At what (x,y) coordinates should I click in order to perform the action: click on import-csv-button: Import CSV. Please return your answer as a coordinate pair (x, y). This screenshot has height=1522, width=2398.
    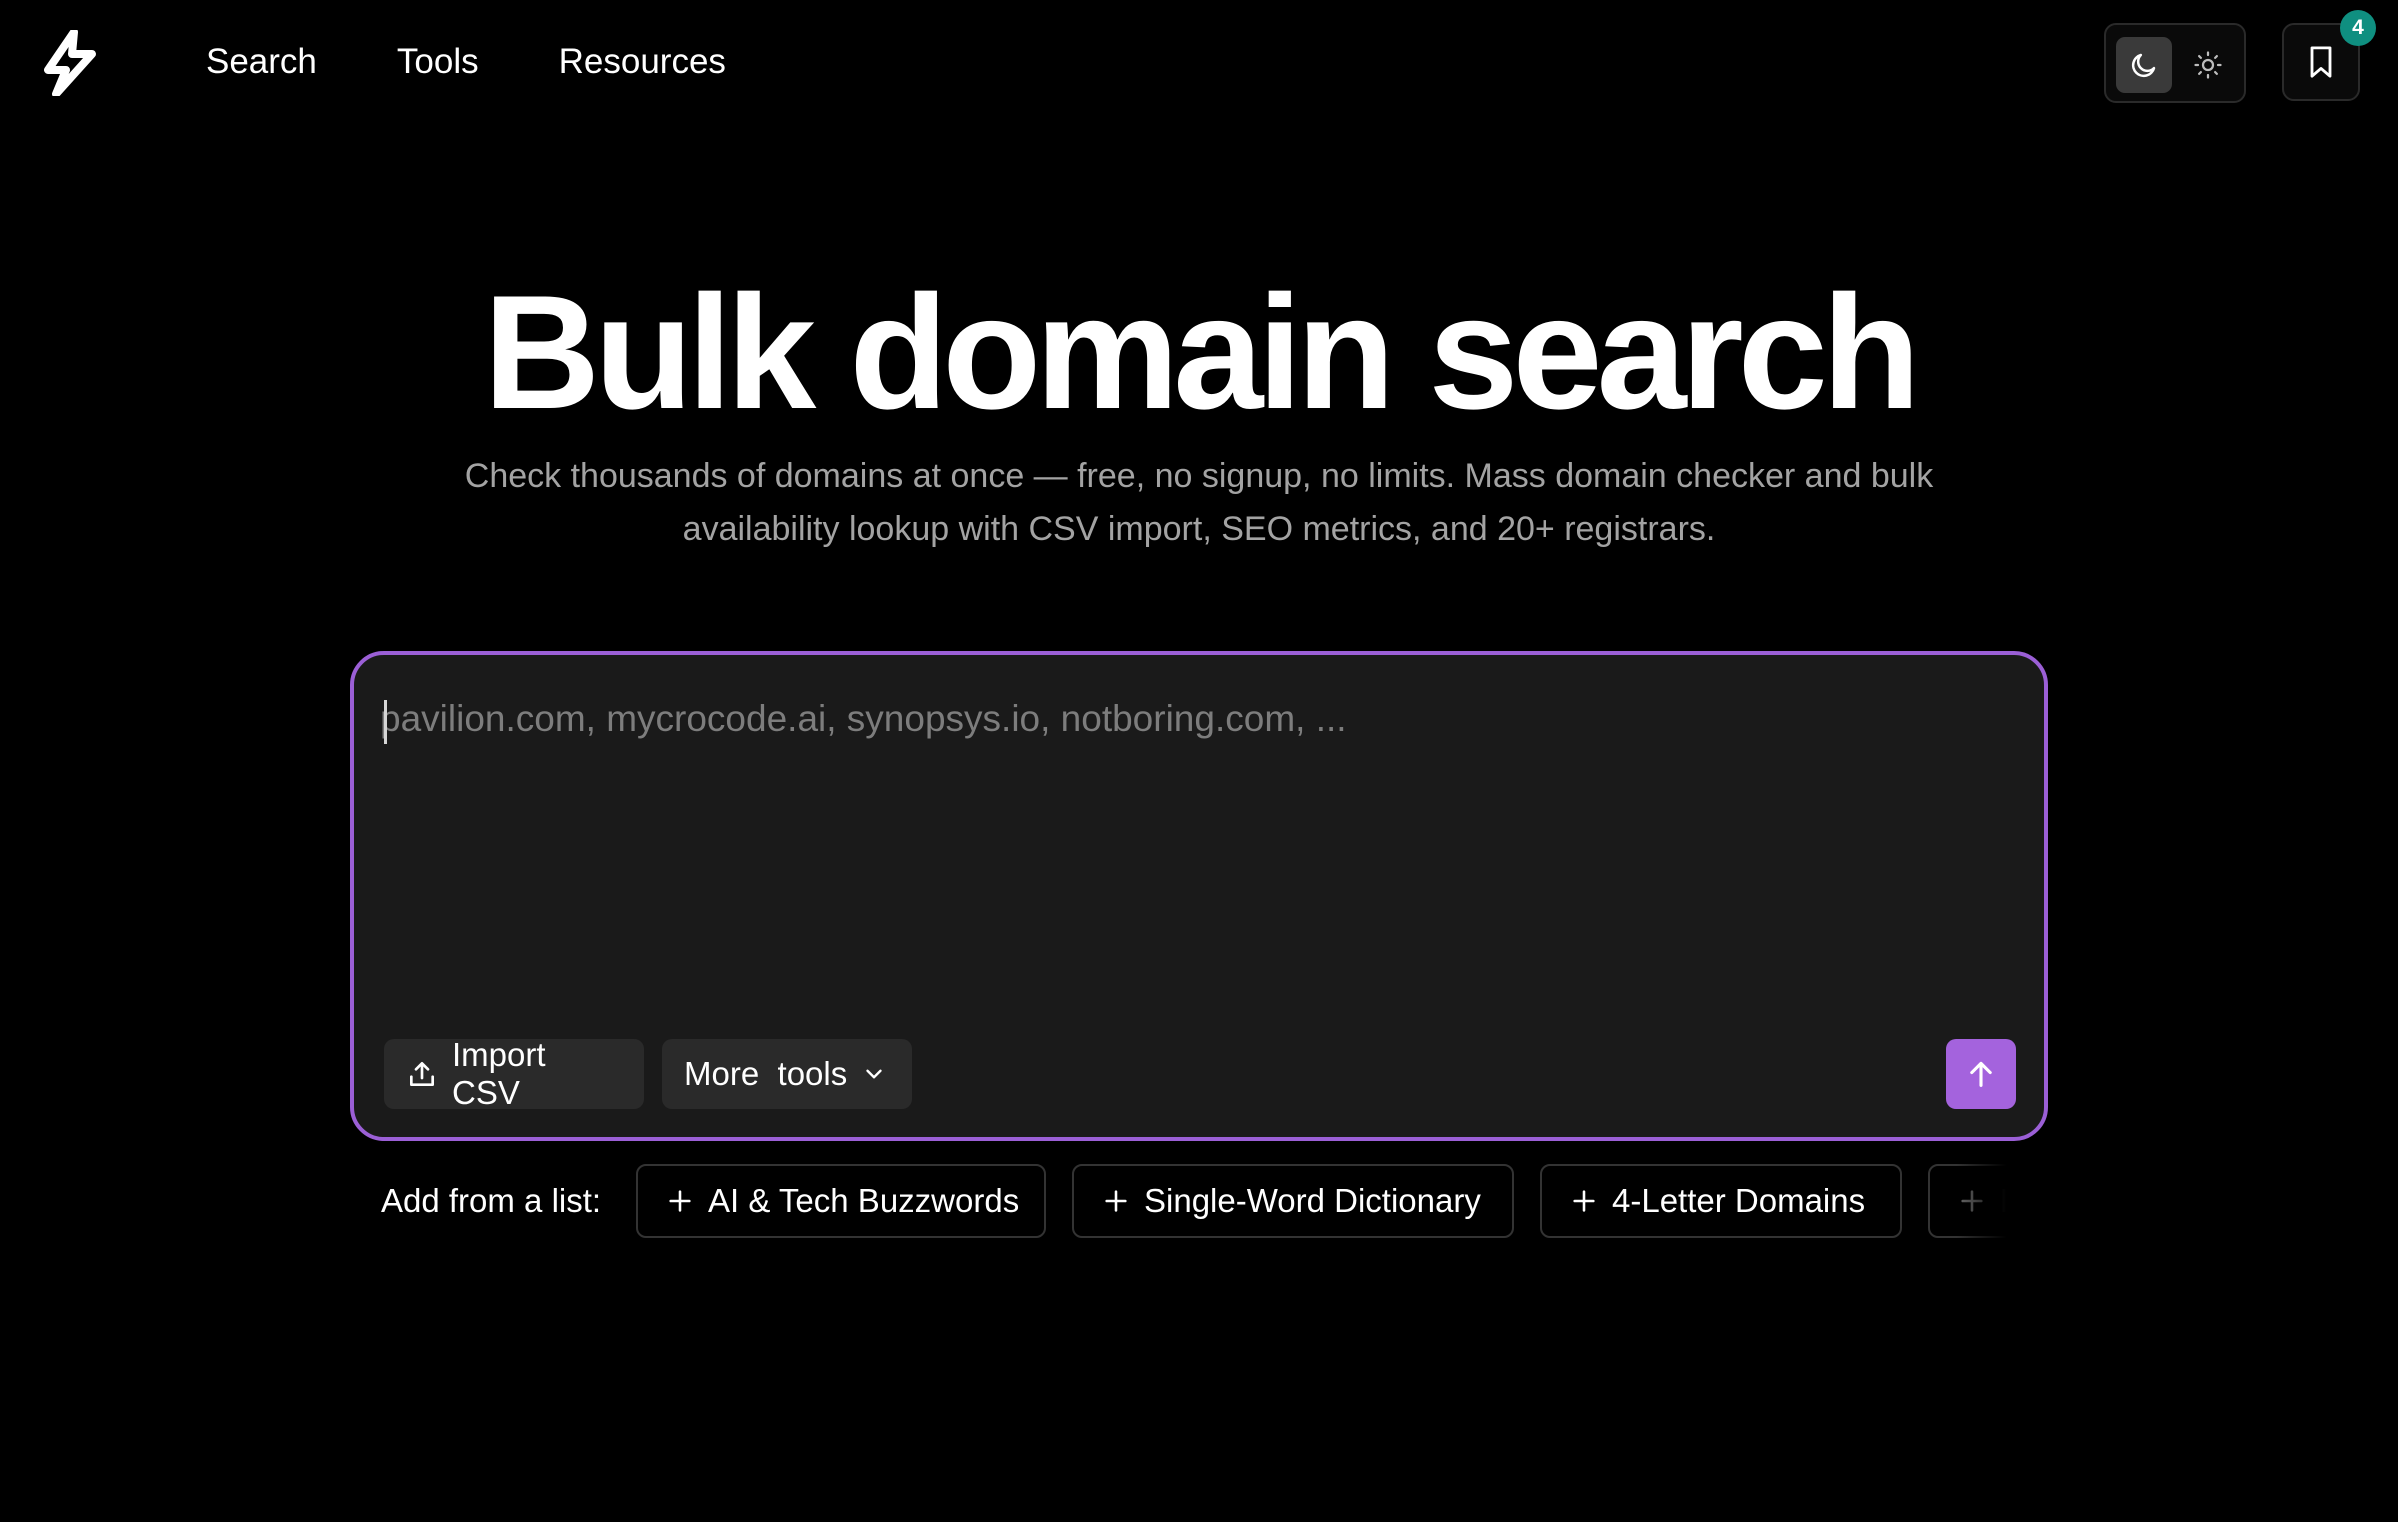
    Looking at the image, I should click on (514, 1073).